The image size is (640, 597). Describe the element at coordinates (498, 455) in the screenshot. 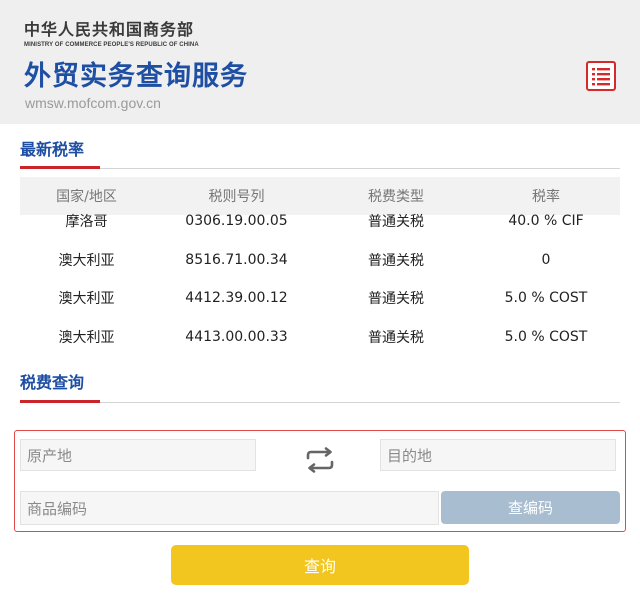

I see `destination-input: 目的地` at that location.